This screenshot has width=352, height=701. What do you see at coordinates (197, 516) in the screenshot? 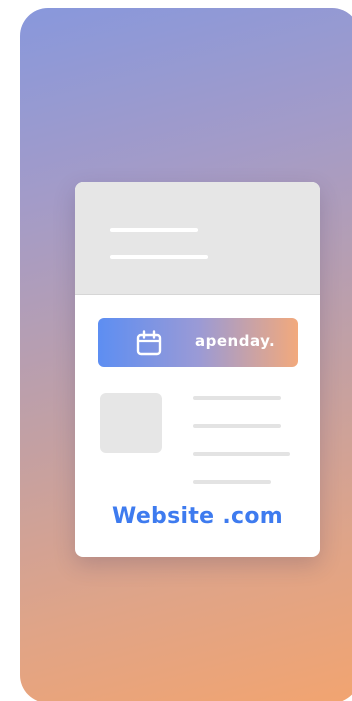
I see `website-label: Website .com` at bounding box center [197, 516].